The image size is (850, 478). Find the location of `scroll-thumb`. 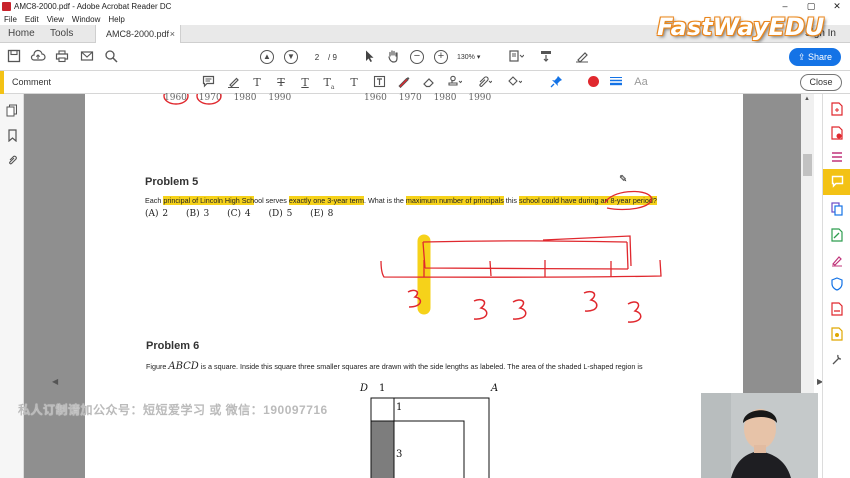

scroll-thumb is located at coordinates (807, 165).